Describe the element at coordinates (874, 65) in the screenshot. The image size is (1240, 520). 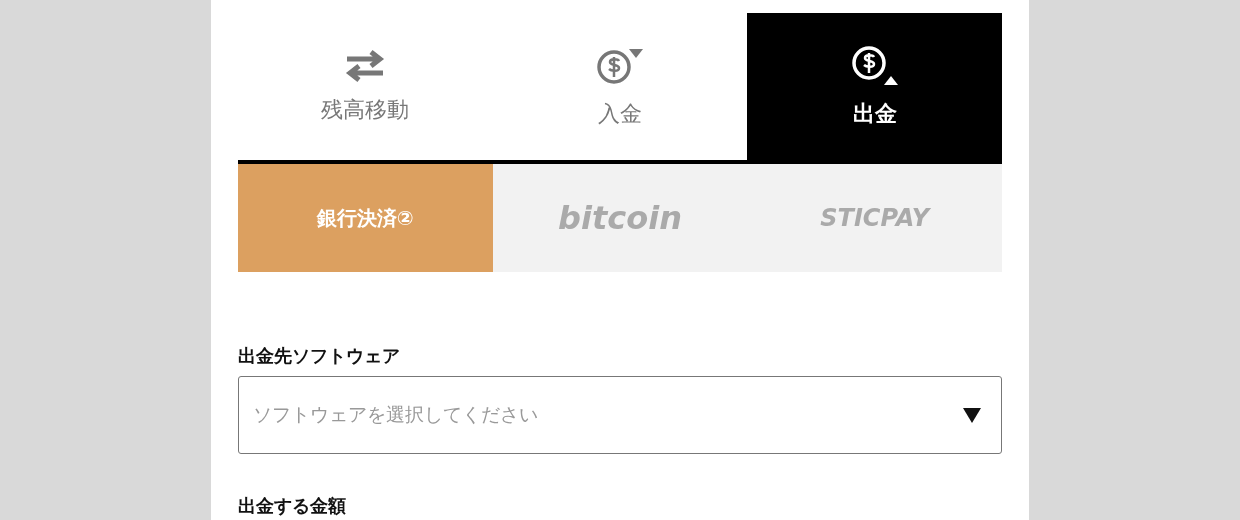
I see `dollar-coin-up-icon` at that location.